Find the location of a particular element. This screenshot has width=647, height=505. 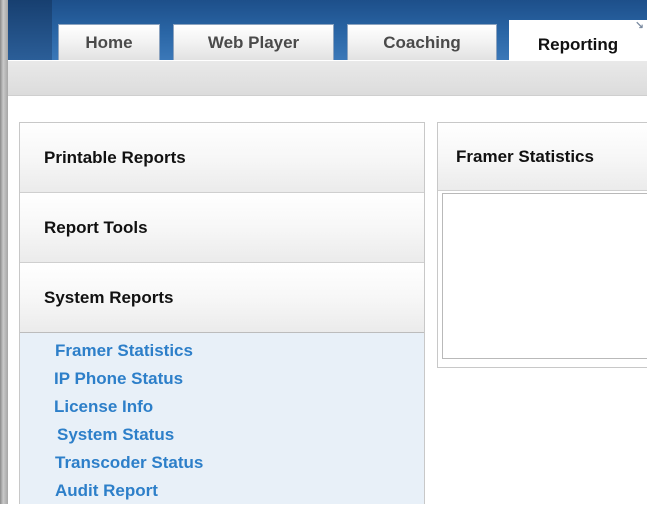

header-corner is located at coordinates (30, 30).